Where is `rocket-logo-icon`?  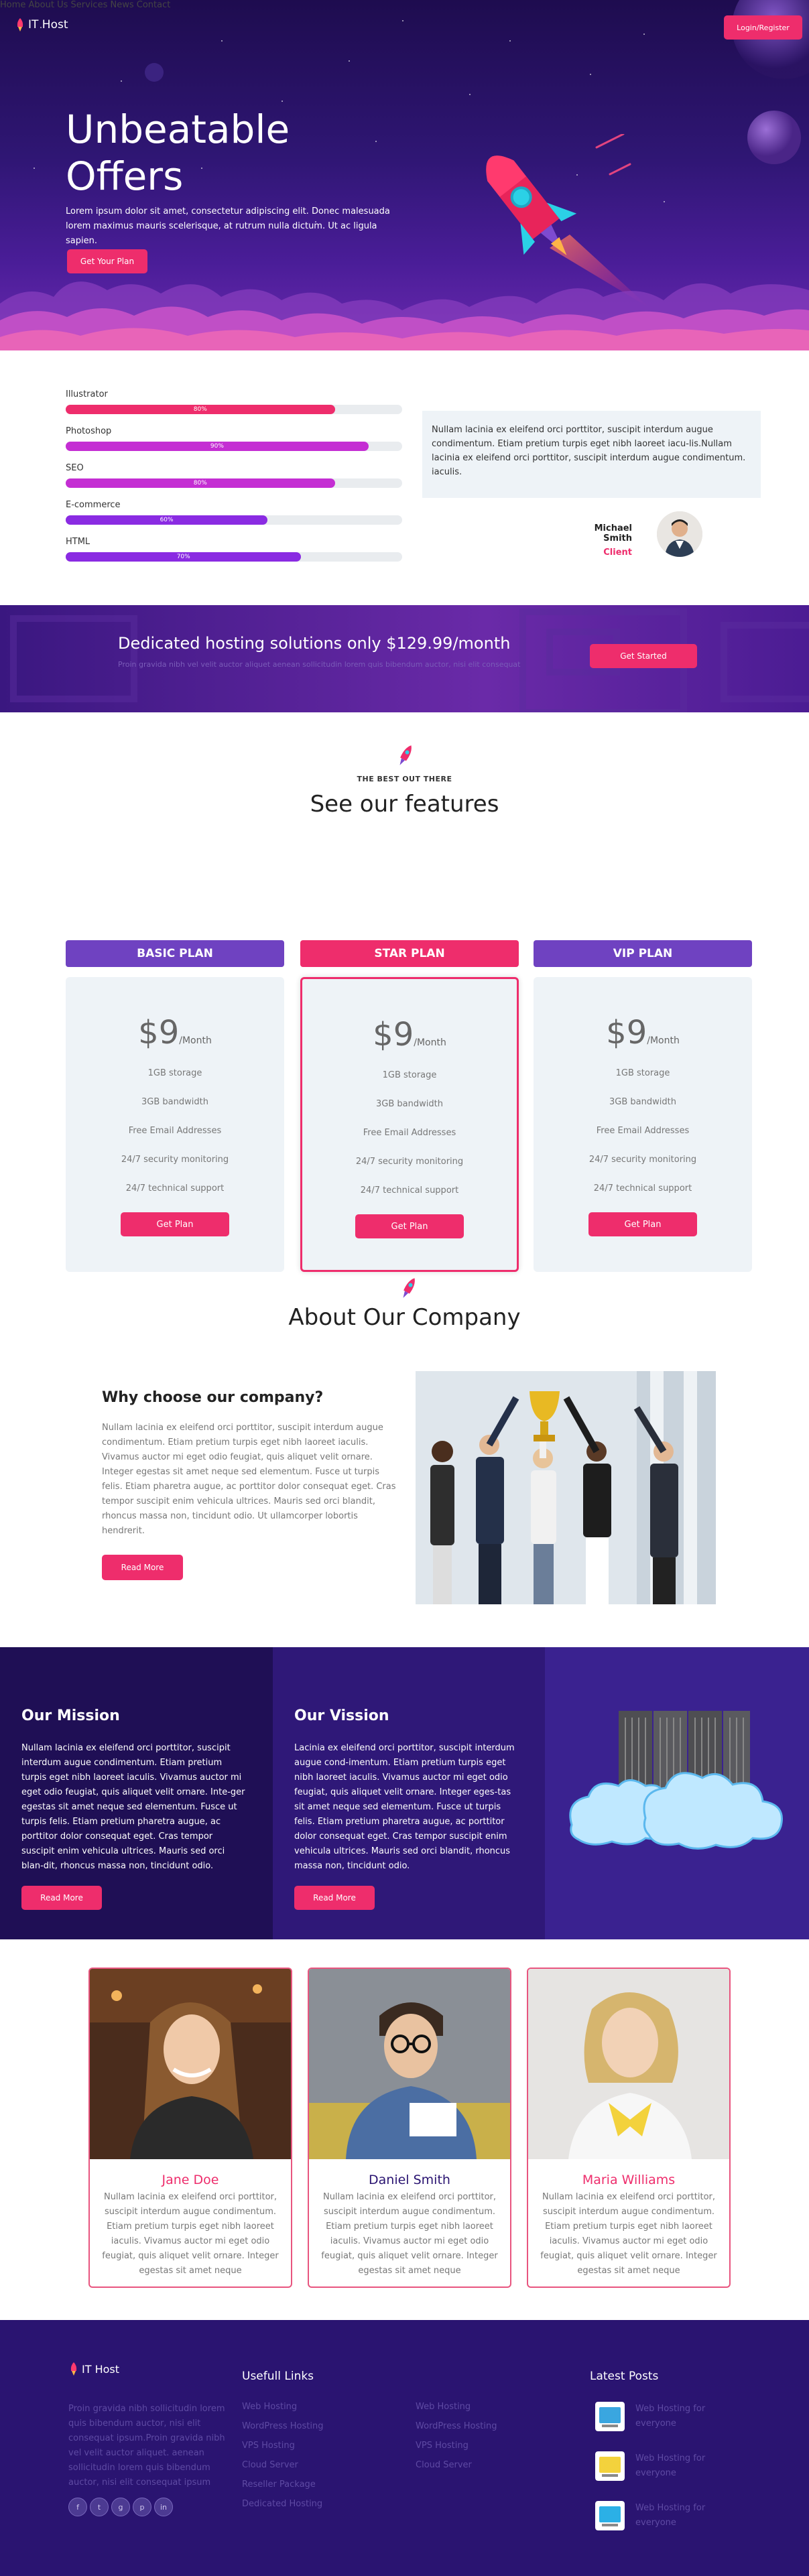
rocket-logo-icon is located at coordinates (73, 2369).